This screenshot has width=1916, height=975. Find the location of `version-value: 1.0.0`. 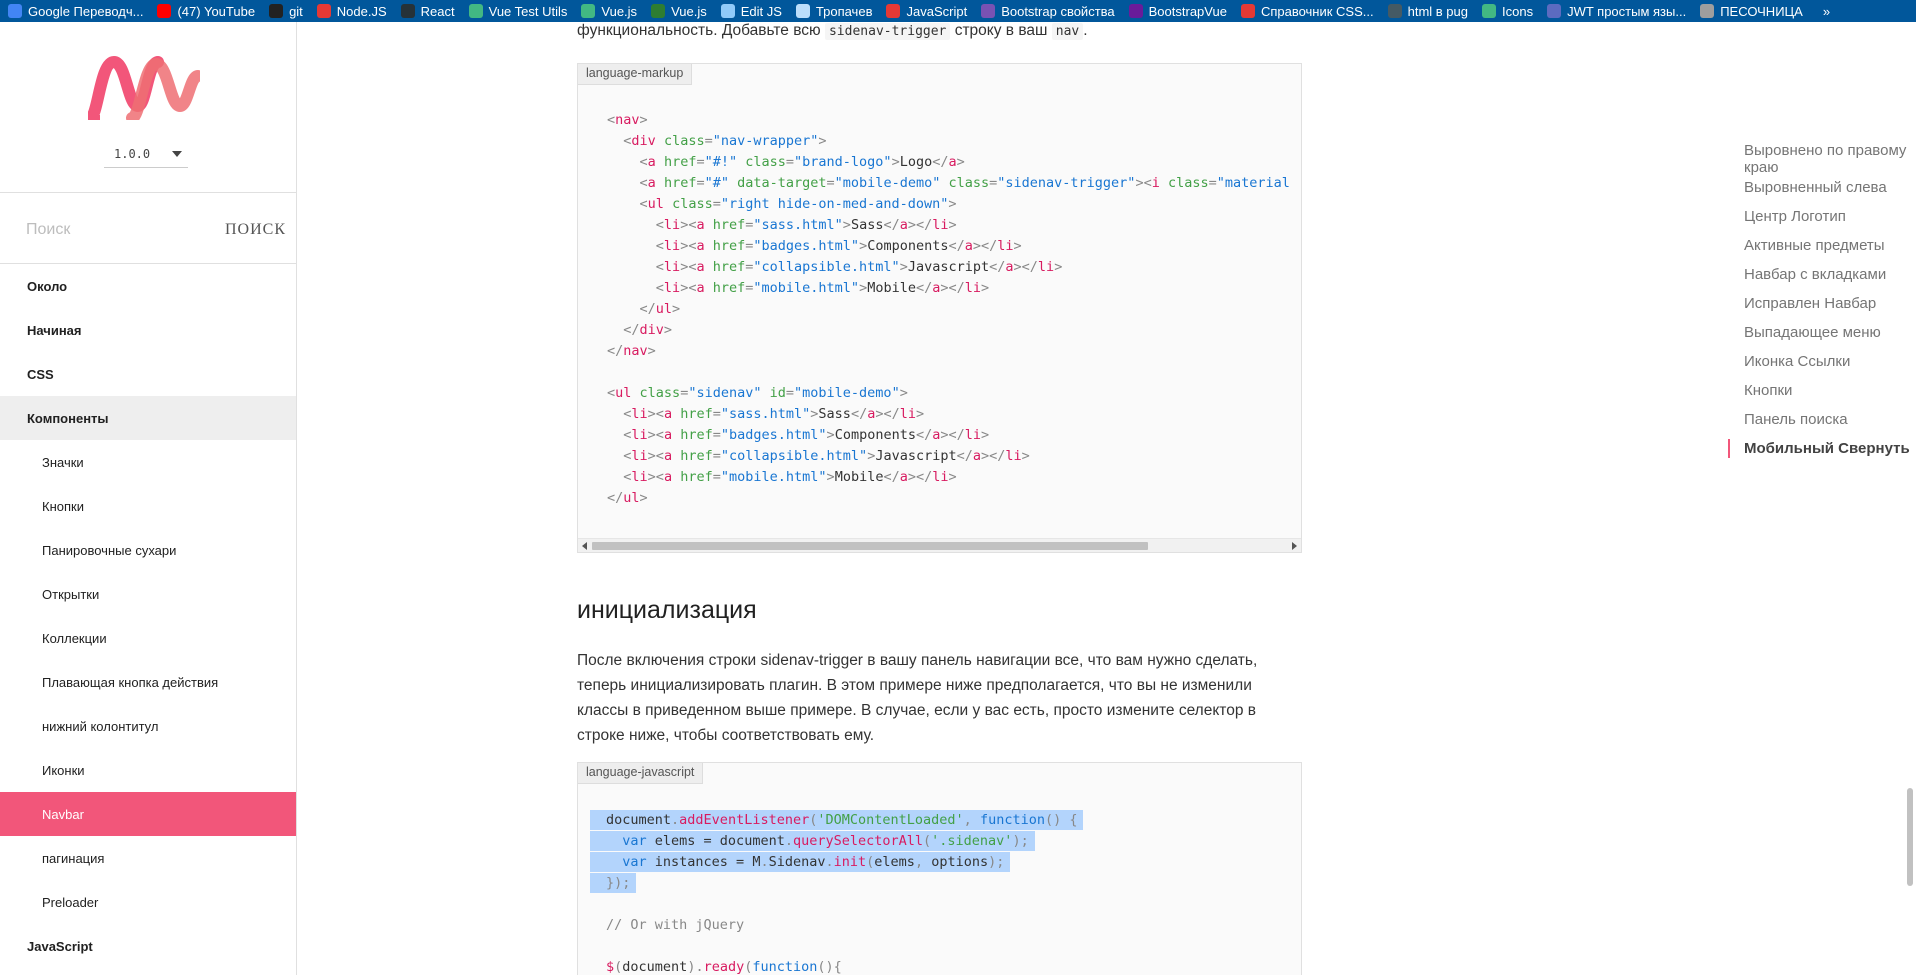

version-value: 1.0.0 is located at coordinates (132, 153).